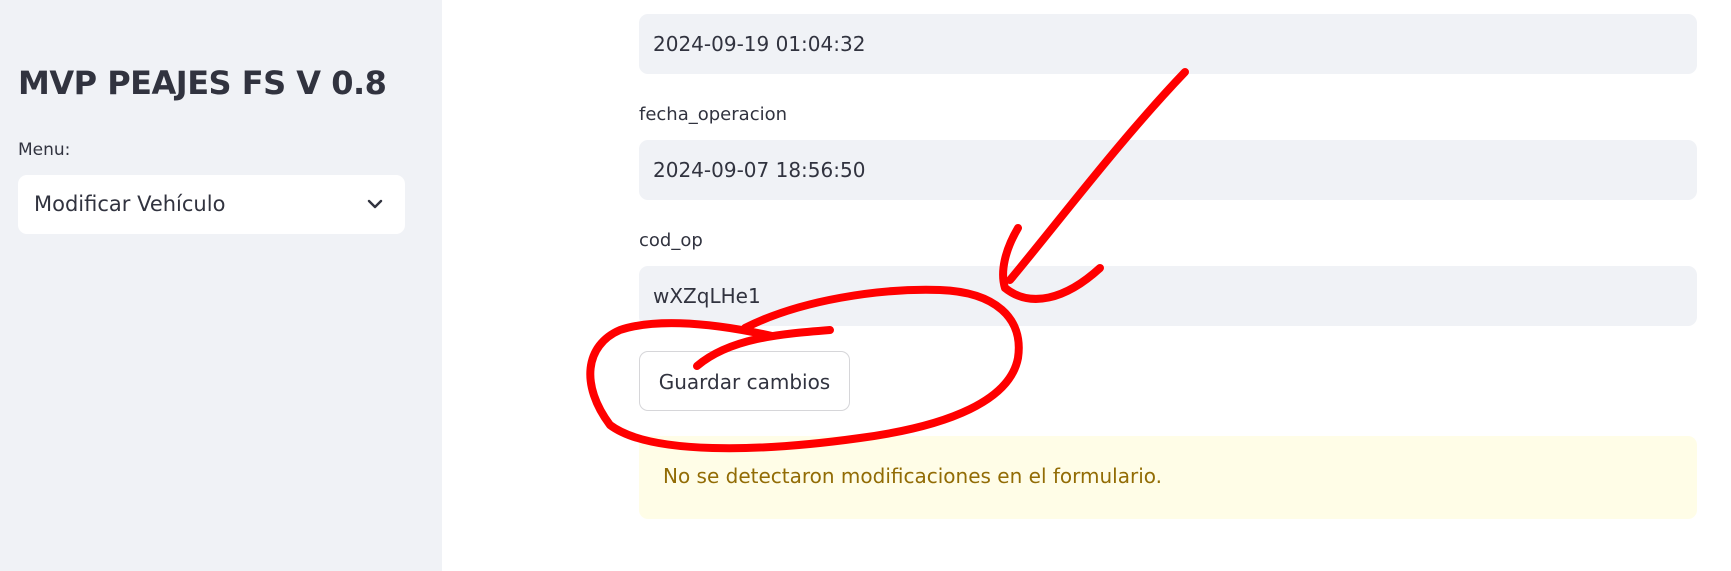  I want to click on field-input-cod-op: wXZqLHe1, so click(1168, 296).